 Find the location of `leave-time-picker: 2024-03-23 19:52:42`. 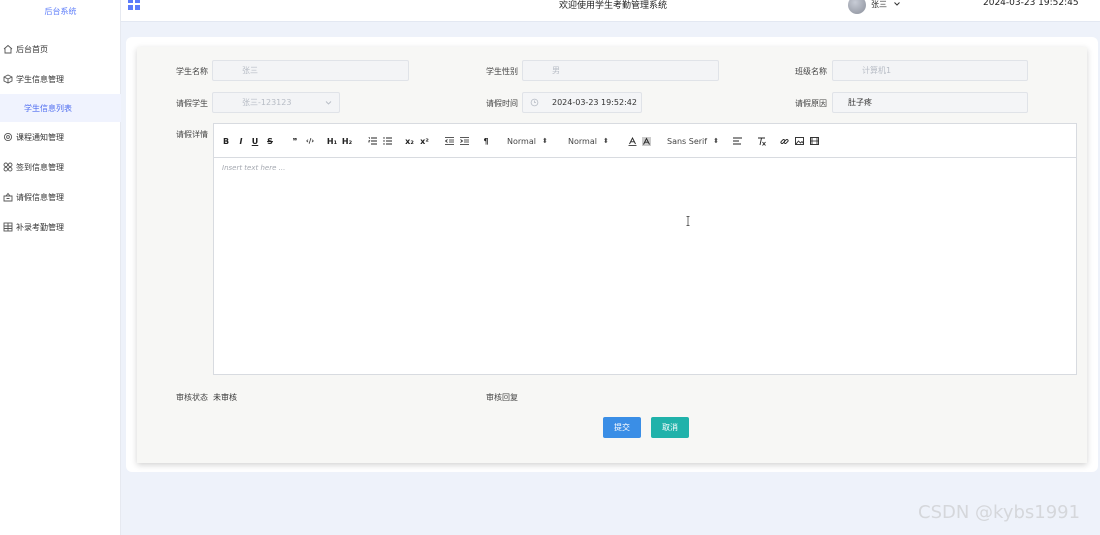

leave-time-picker: 2024-03-23 19:52:42 is located at coordinates (582, 102).